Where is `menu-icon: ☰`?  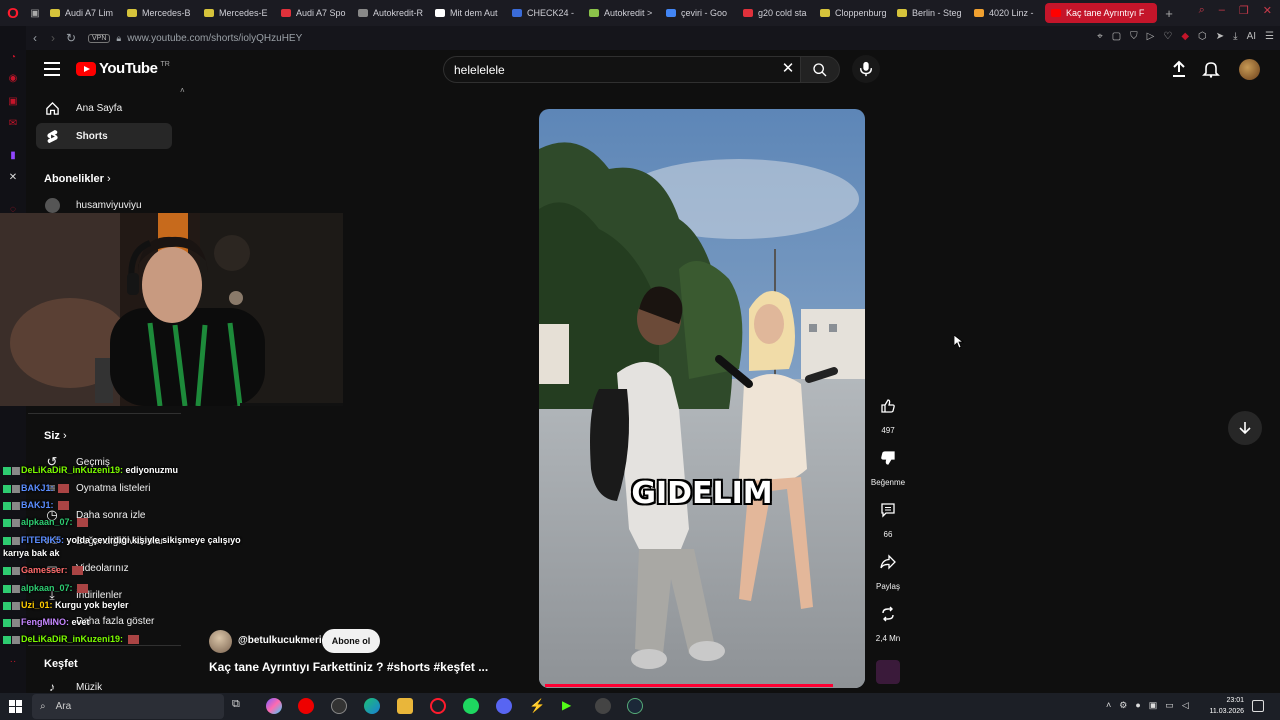 menu-icon: ☰ is located at coordinates (1269, 36).